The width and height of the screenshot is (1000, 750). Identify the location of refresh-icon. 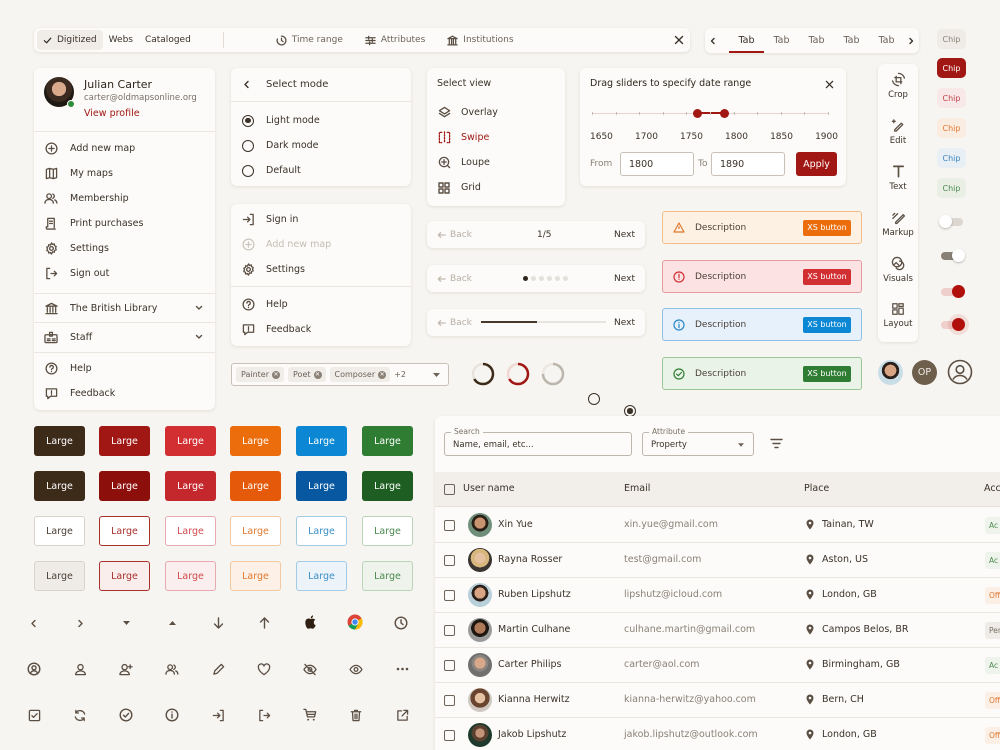
(80, 715).